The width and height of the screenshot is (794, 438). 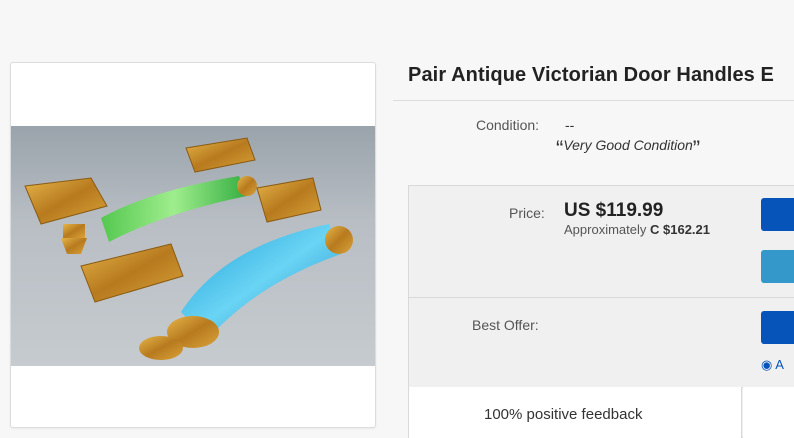 I want to click on watch-link-text: A, so click(x=779, y=364).